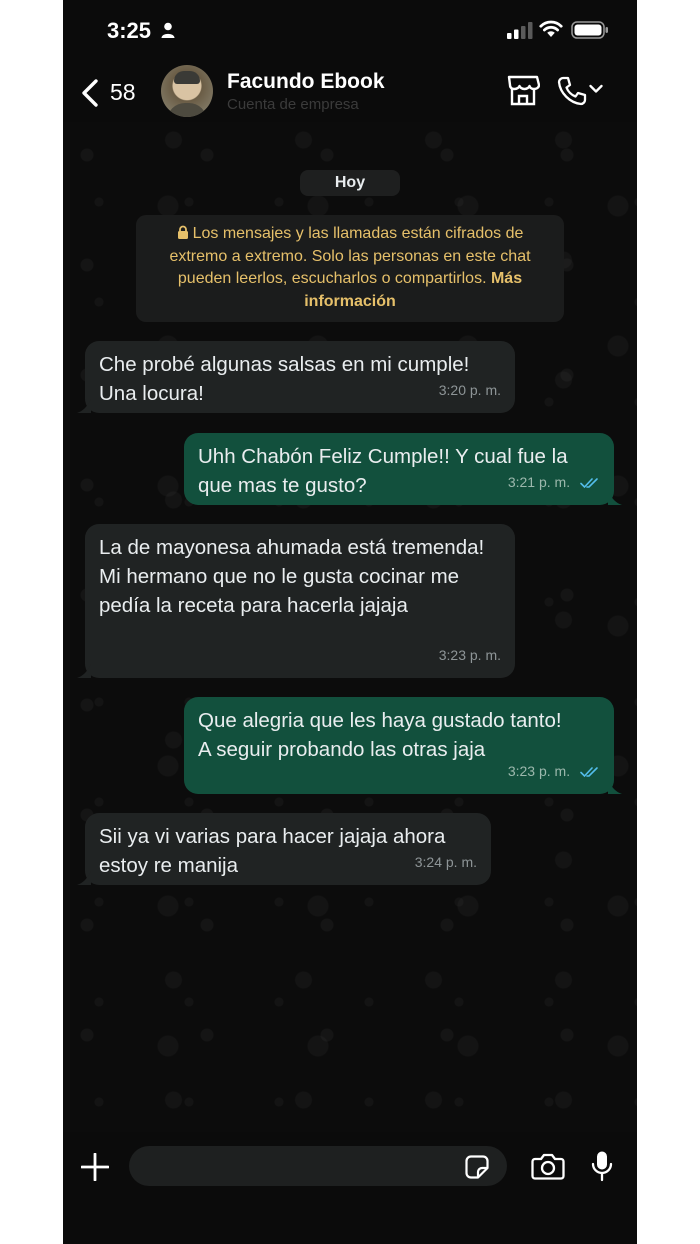  What do you see at coordinates (350, 183) in the screenshot?
I see `date-separator: Hoy` at bounding box center [350, 183].